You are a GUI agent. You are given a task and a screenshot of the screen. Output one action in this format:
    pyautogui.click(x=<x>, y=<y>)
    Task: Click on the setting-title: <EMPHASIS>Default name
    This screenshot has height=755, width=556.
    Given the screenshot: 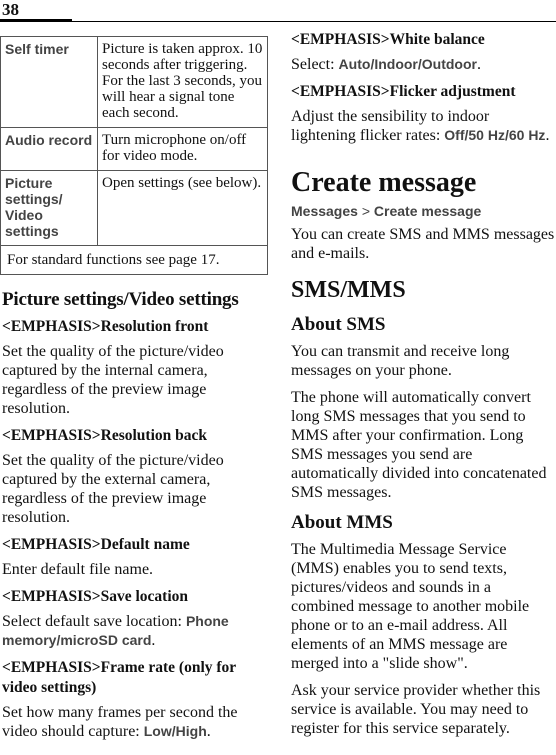 What is the action you would take?
    pyautogui.click(x=96, y=544)
    